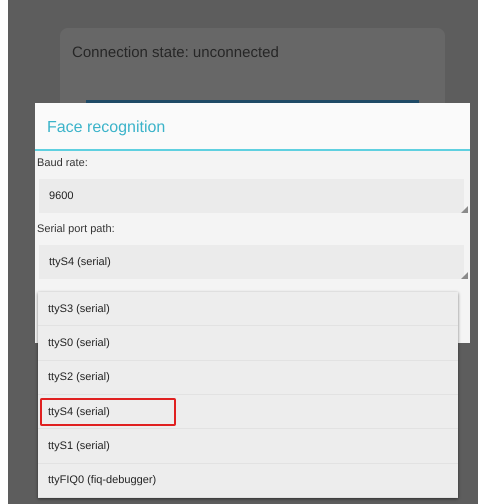 The image size is (486, 504). Describe the element at coordinates (108, 446) in the screenshot. I see `dropdown-option: ttyS1 (serial)` at that location.